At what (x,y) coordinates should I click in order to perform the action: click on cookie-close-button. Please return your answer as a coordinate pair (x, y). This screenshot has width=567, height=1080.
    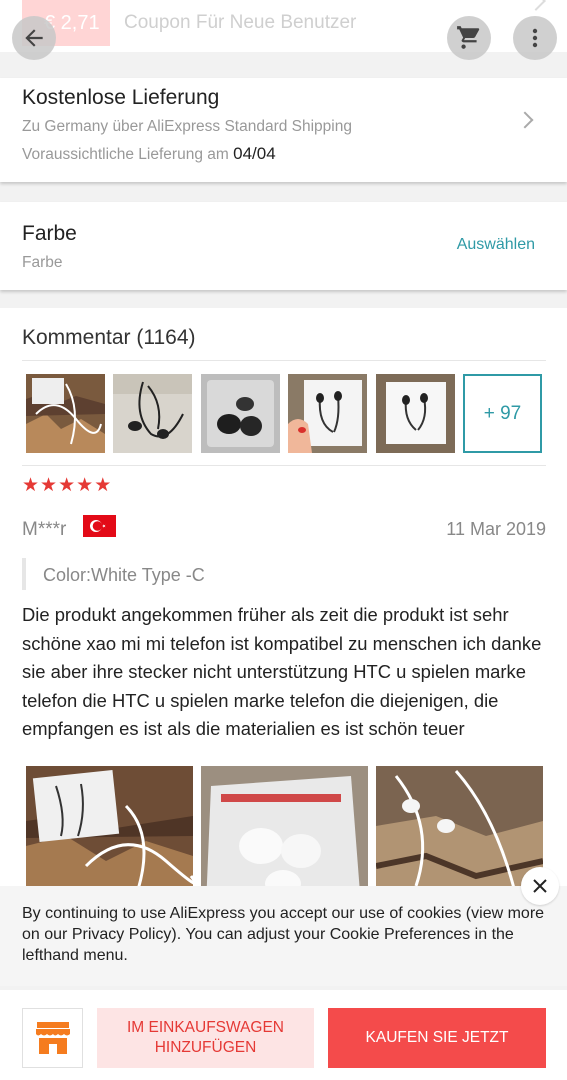
    Looking at the image, I should click on (540, 886).